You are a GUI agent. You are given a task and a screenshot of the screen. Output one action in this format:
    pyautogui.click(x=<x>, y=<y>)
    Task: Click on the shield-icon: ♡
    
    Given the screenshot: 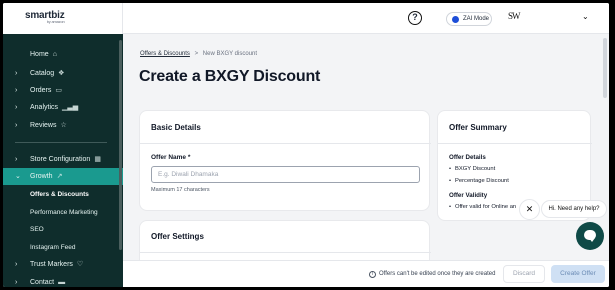 What is the action you would take?
    pyautogui.click(x=80, y=264)
    